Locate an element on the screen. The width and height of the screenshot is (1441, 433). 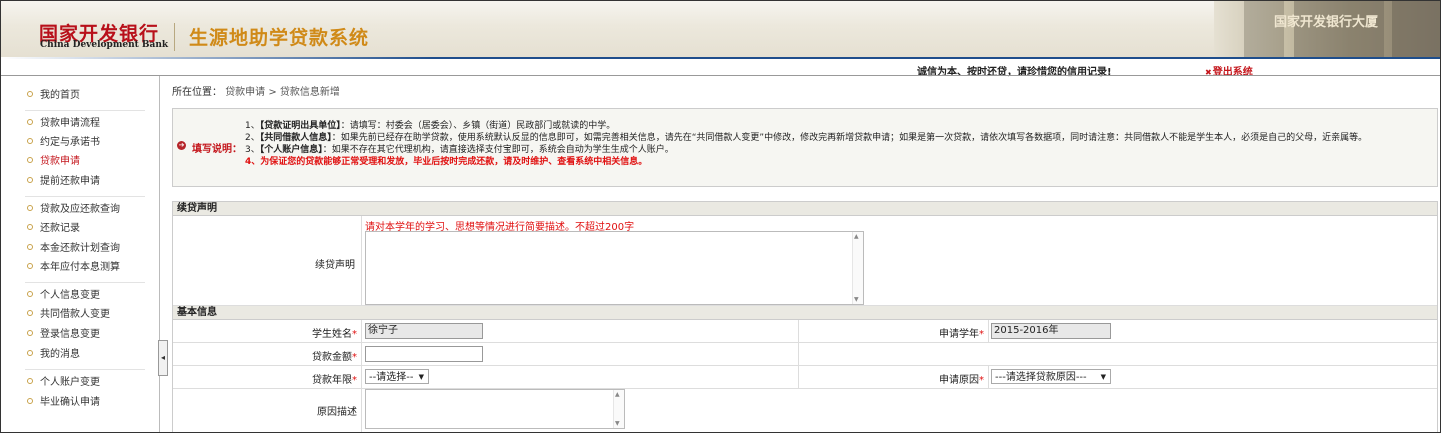
instructions-label: 填写说明： is located at coordinates (217, 149).